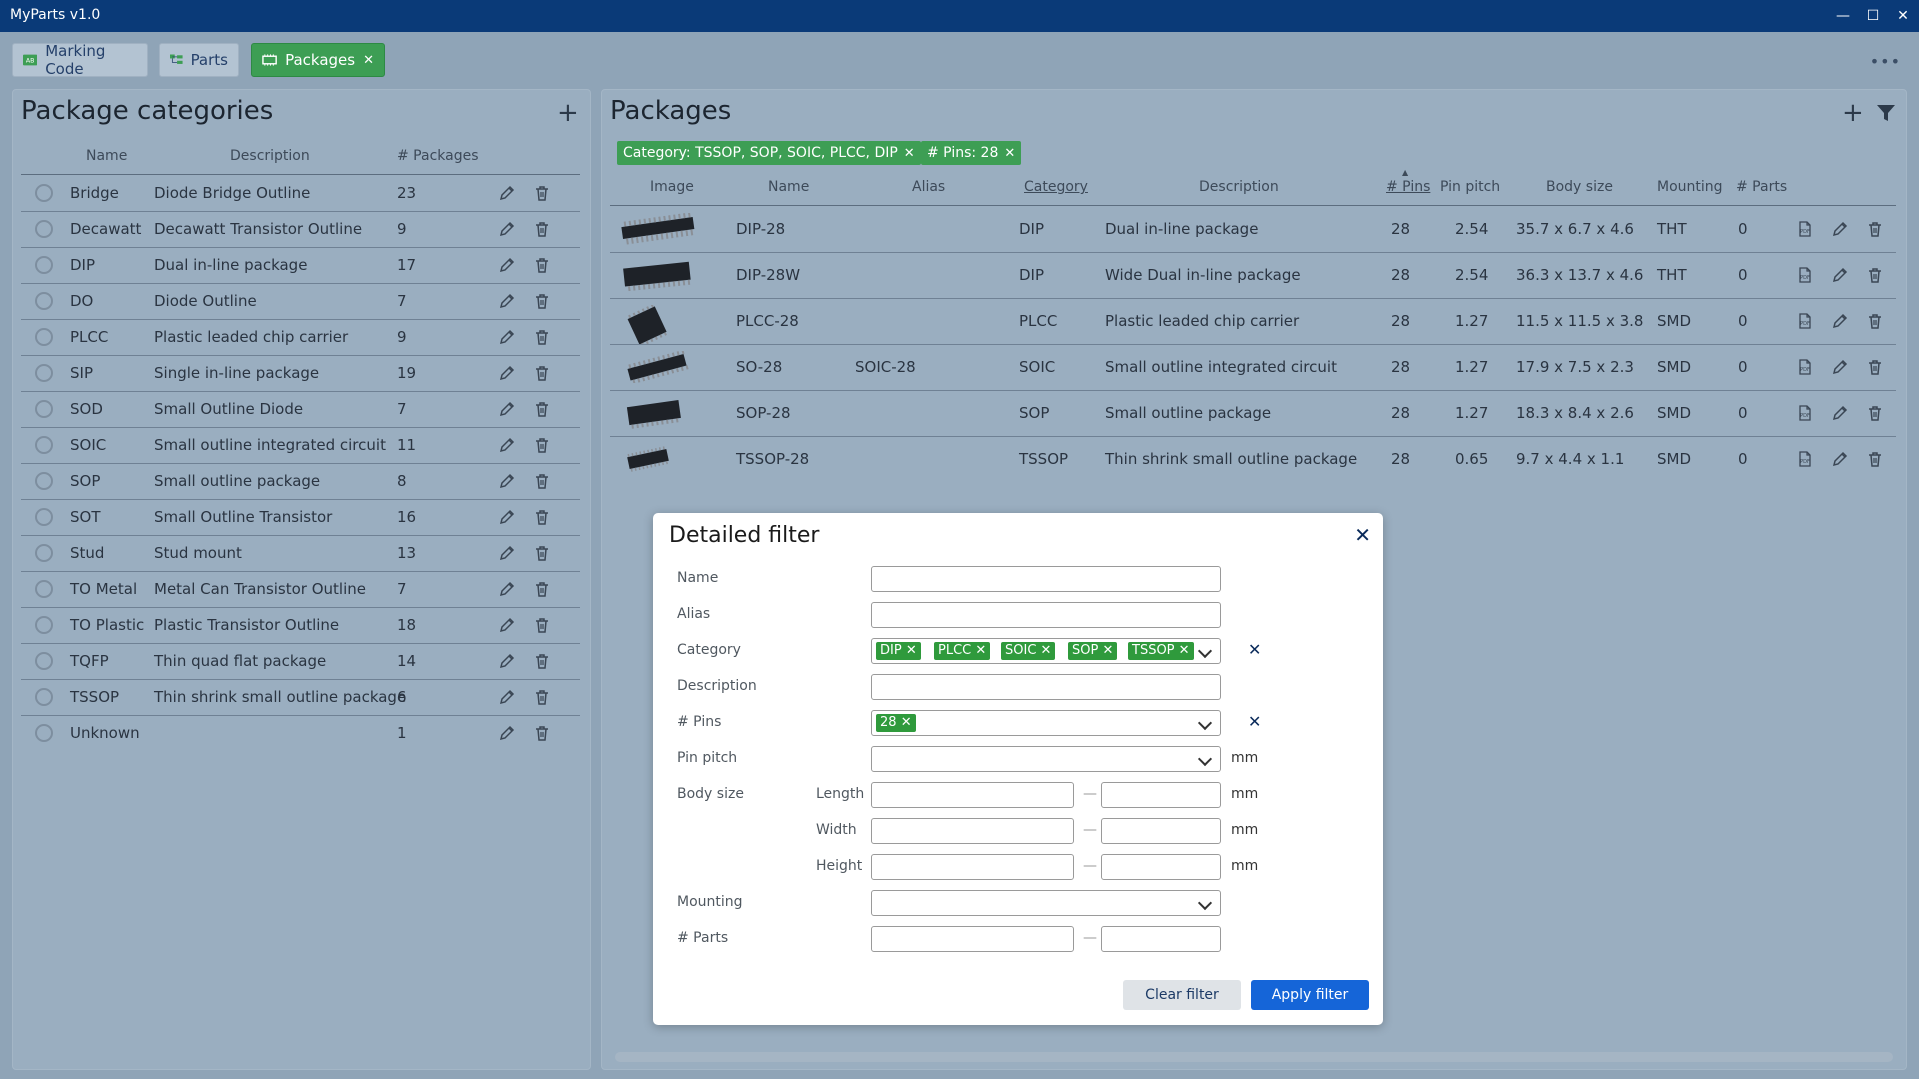 Image resolution: width=1919 pixels, height=1079 pixels. What do you see at coordinates (1408, 187) in the screenshot?
I see `column-header-pins: # Pins` at bounding box center [1408, 187].